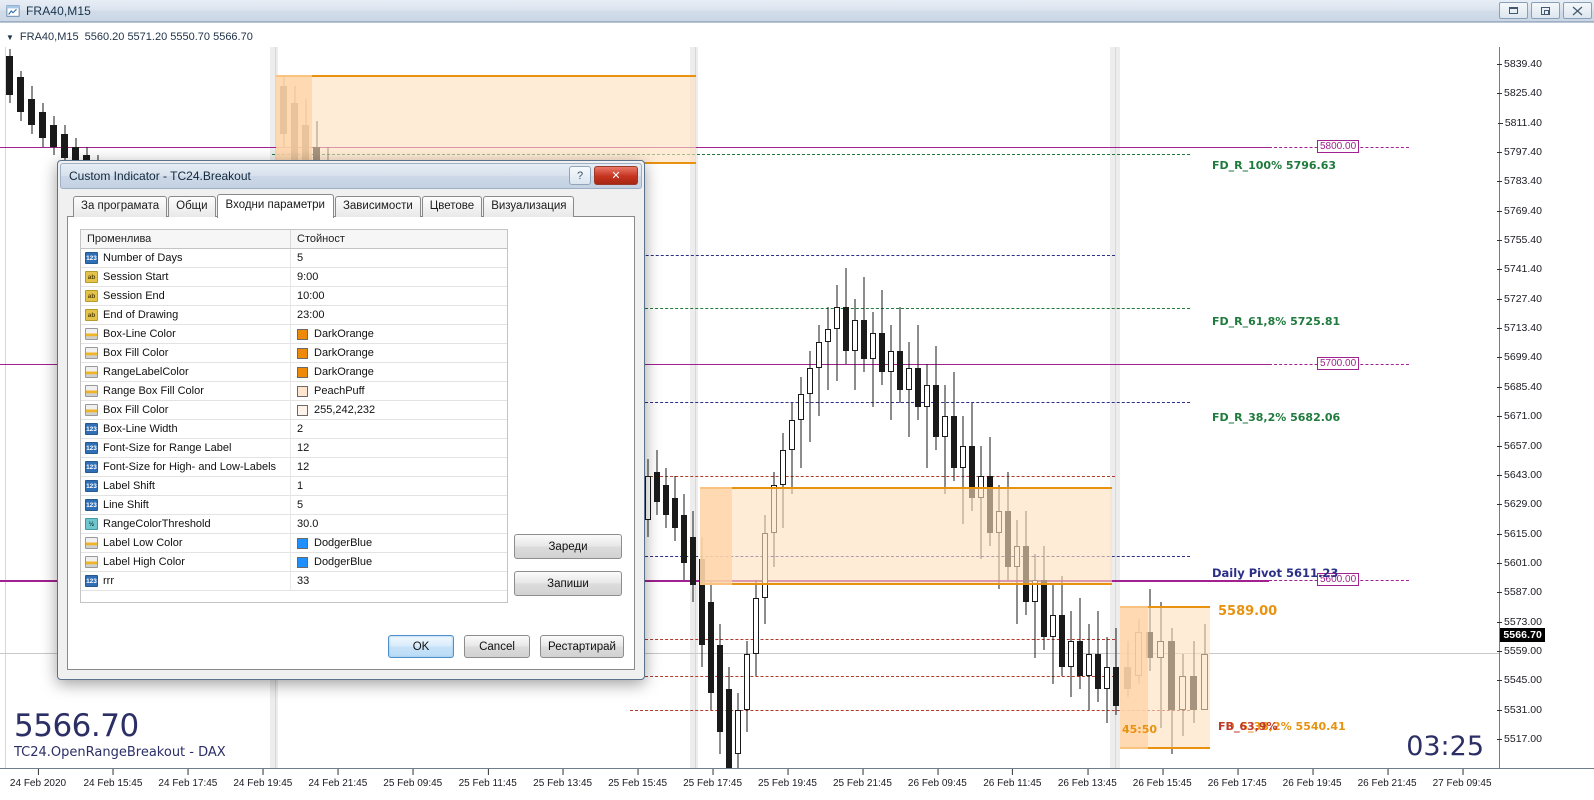  Describe the element at coordinates (120, 752) in the screenshot. I see `indicator-name-label: TC24.OpenRangeBreakout - DAX` at that location.